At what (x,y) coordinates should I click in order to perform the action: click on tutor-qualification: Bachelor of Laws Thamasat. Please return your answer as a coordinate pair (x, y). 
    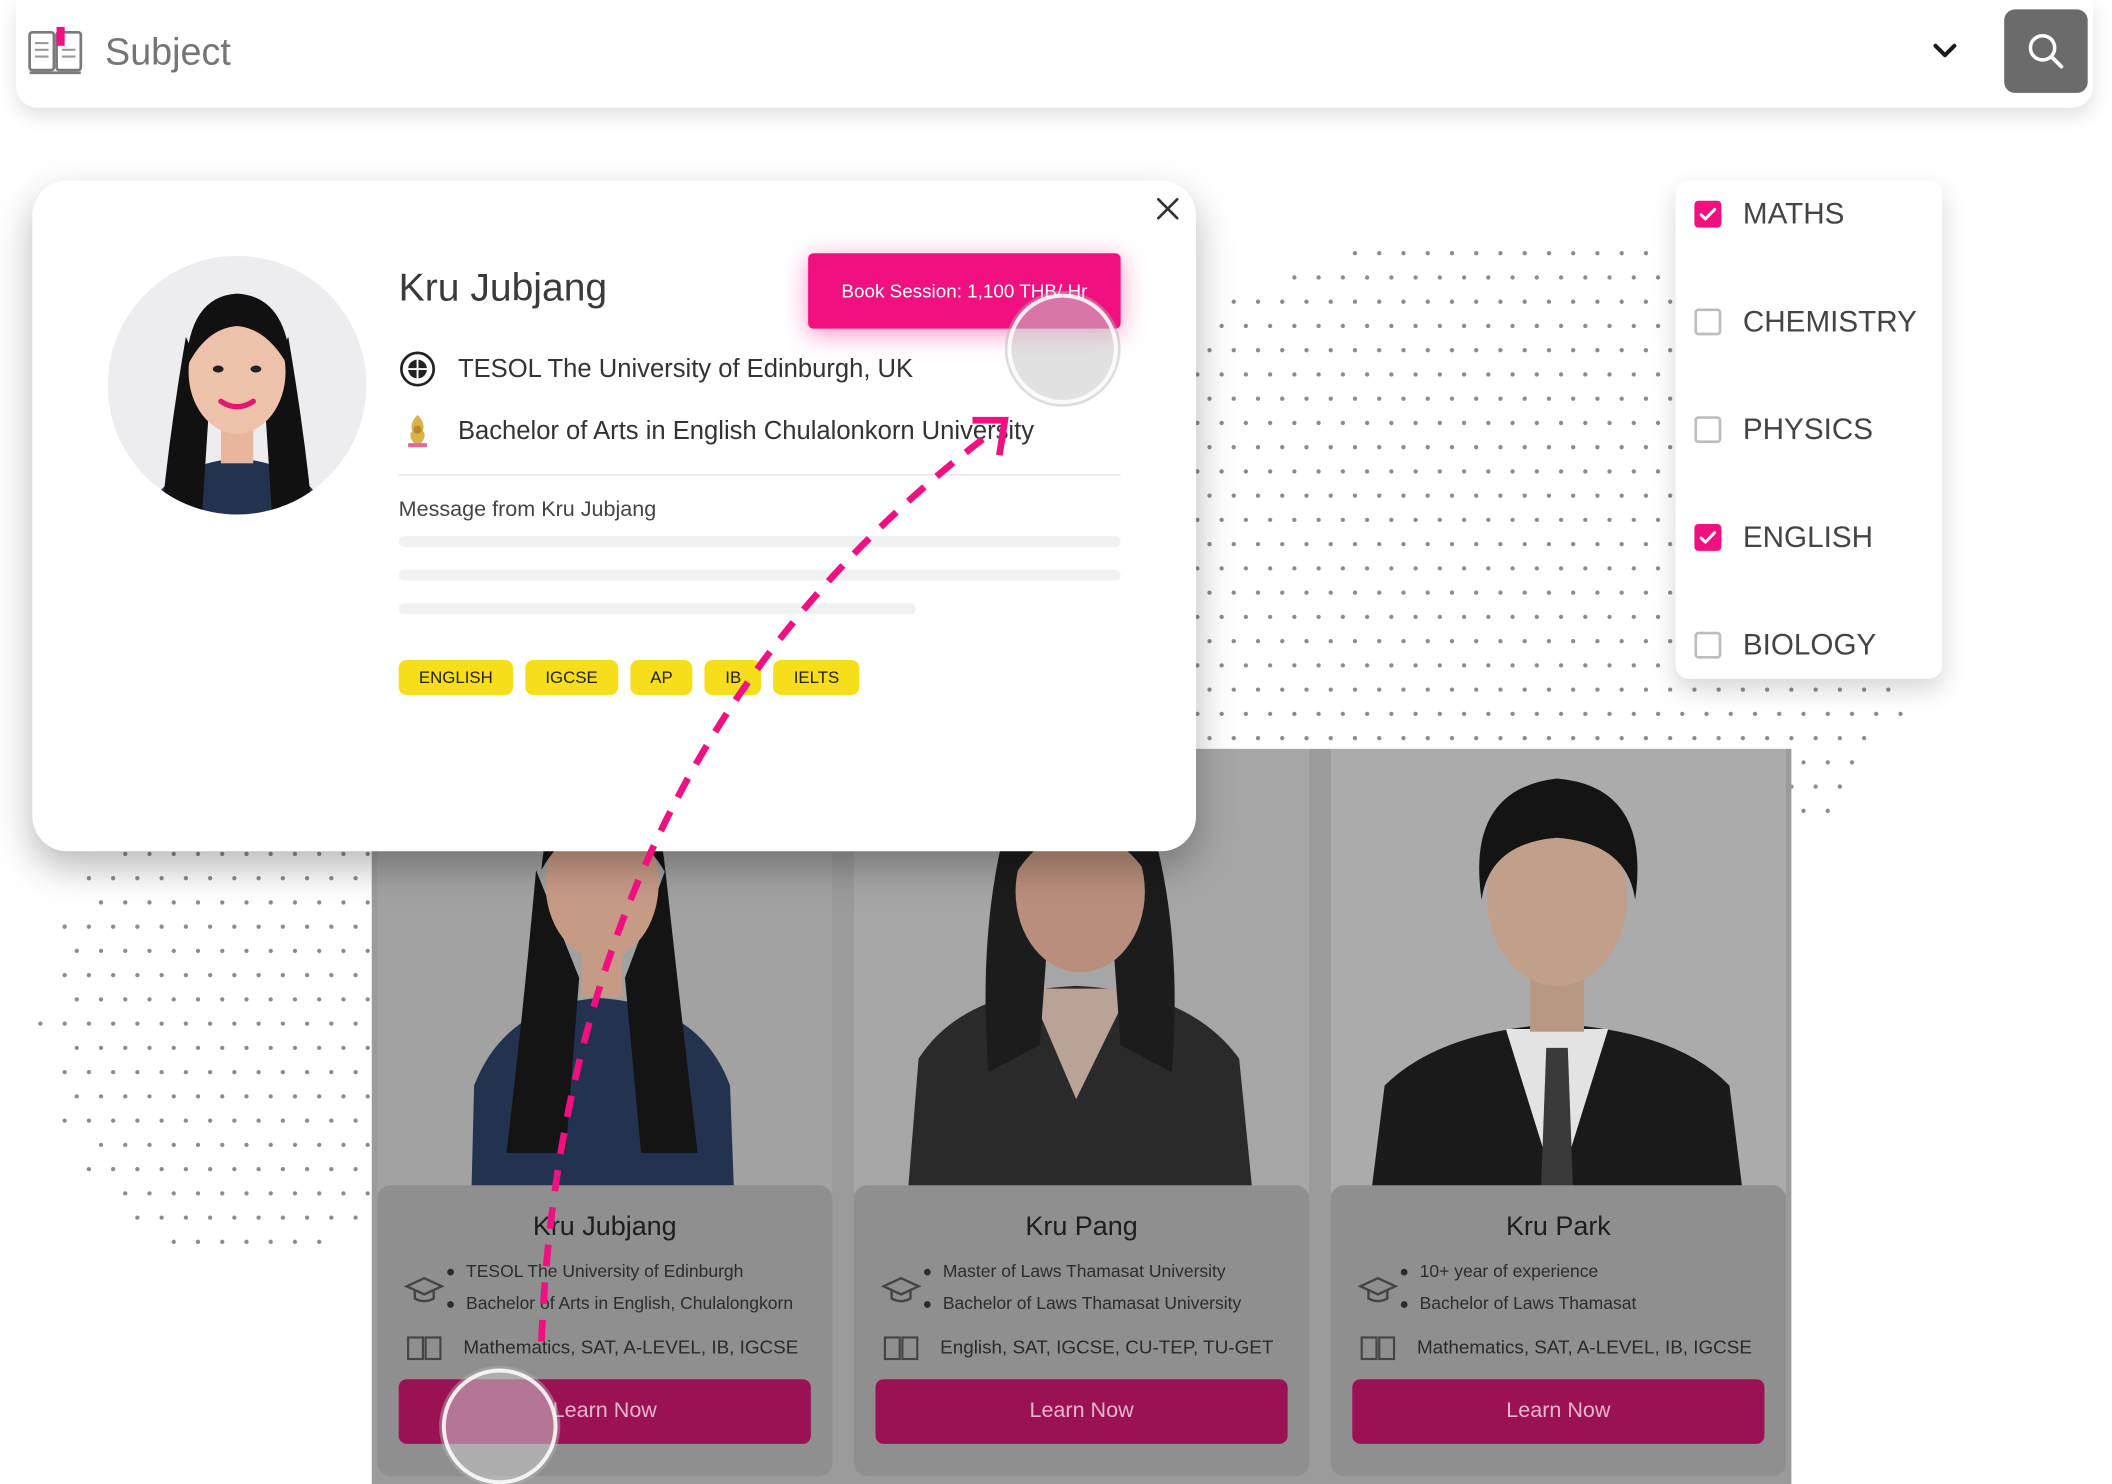
    Looking at the image, I should click on (1518, 1303).